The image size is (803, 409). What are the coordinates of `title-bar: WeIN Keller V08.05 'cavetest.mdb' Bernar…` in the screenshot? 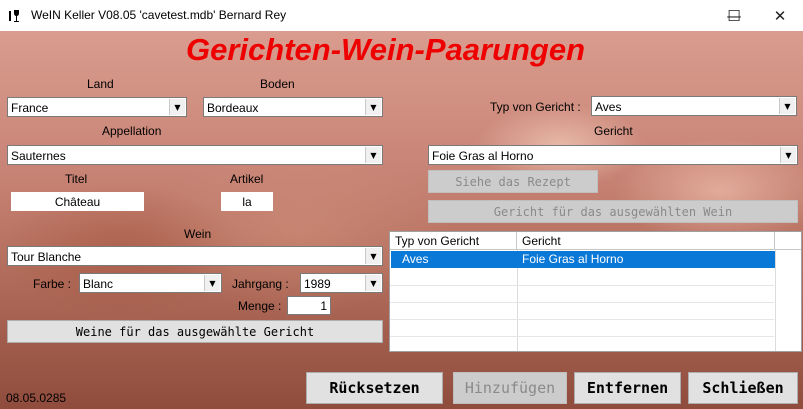 It's located at (401, 15).